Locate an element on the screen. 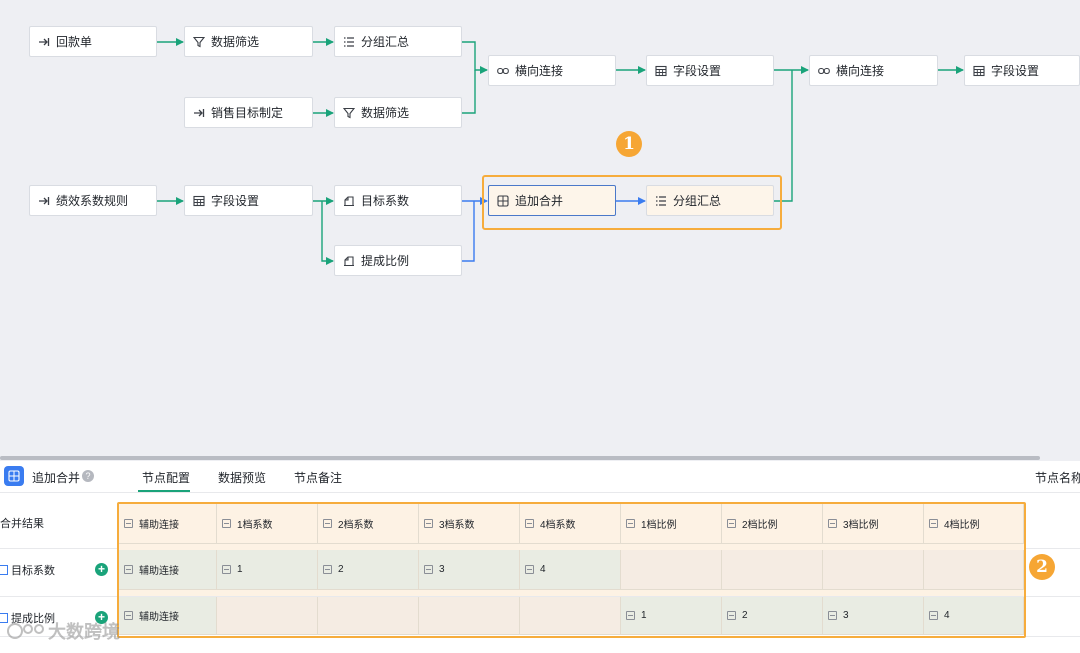  panel-header: 追加合并 ? 节点配置 数据预览 节点备注 节点名称 is located at coordinates (540, 477).